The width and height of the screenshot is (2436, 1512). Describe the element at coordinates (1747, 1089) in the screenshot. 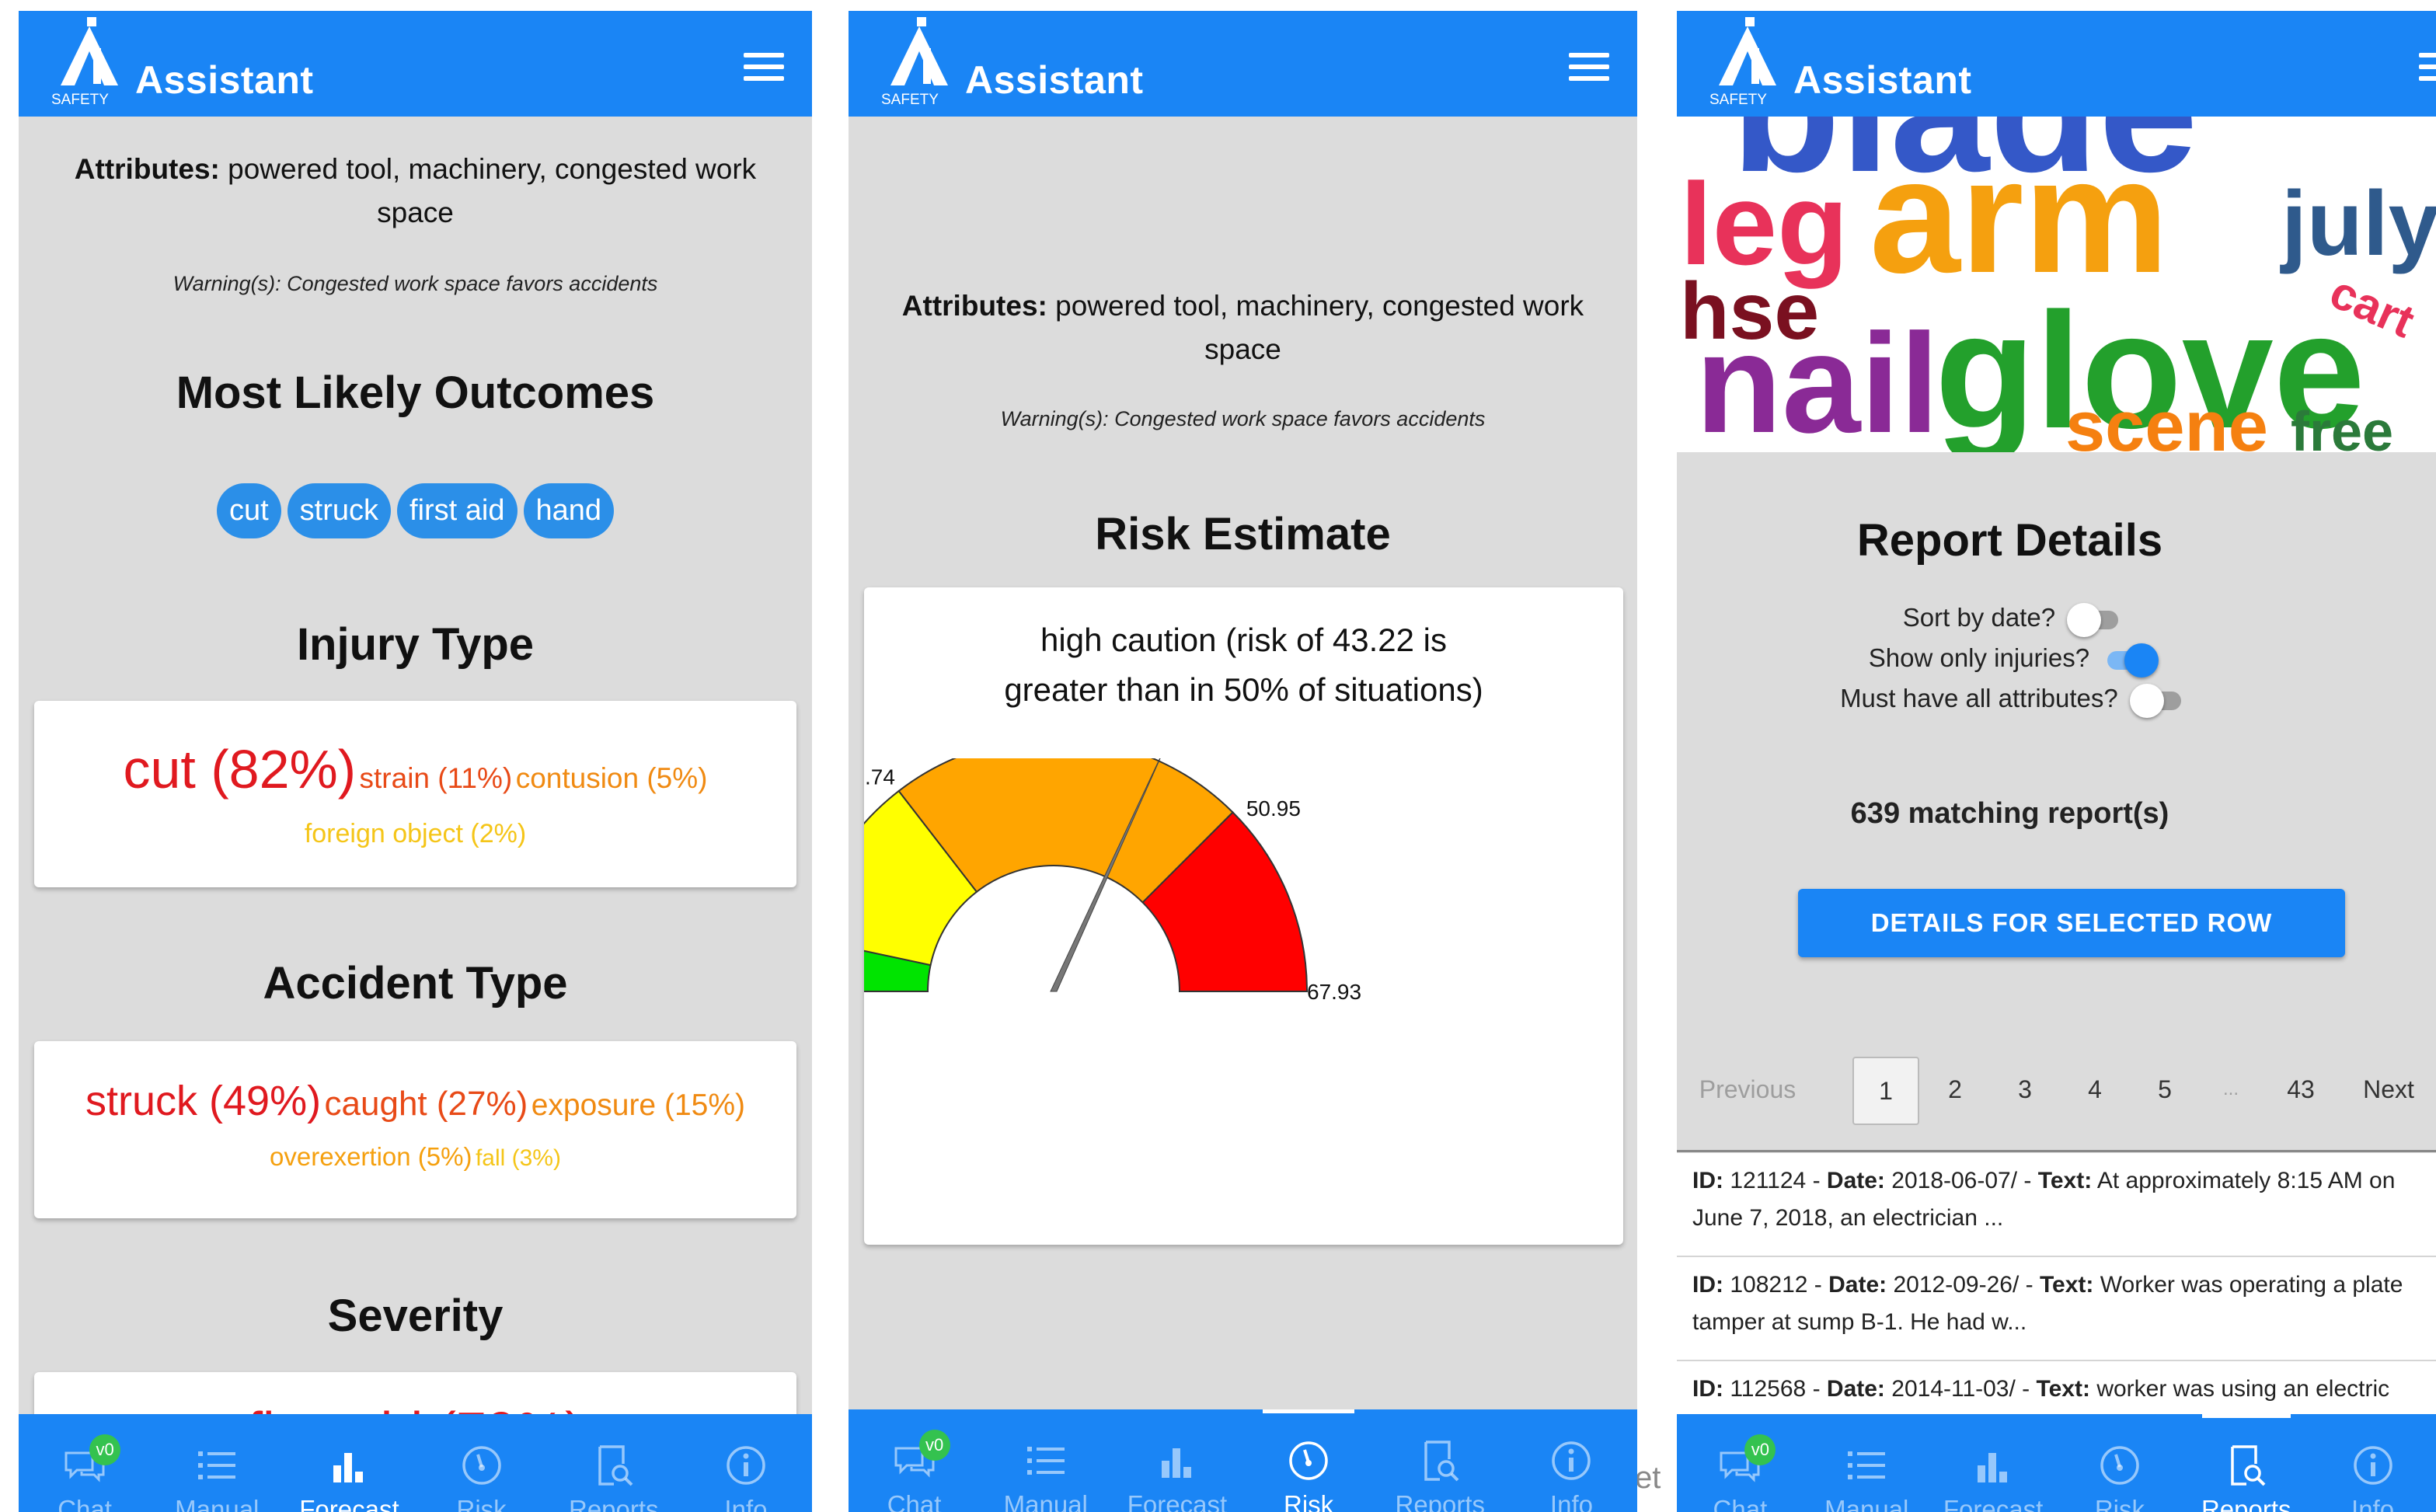

I see `pagination-previous: Previous` at that location.